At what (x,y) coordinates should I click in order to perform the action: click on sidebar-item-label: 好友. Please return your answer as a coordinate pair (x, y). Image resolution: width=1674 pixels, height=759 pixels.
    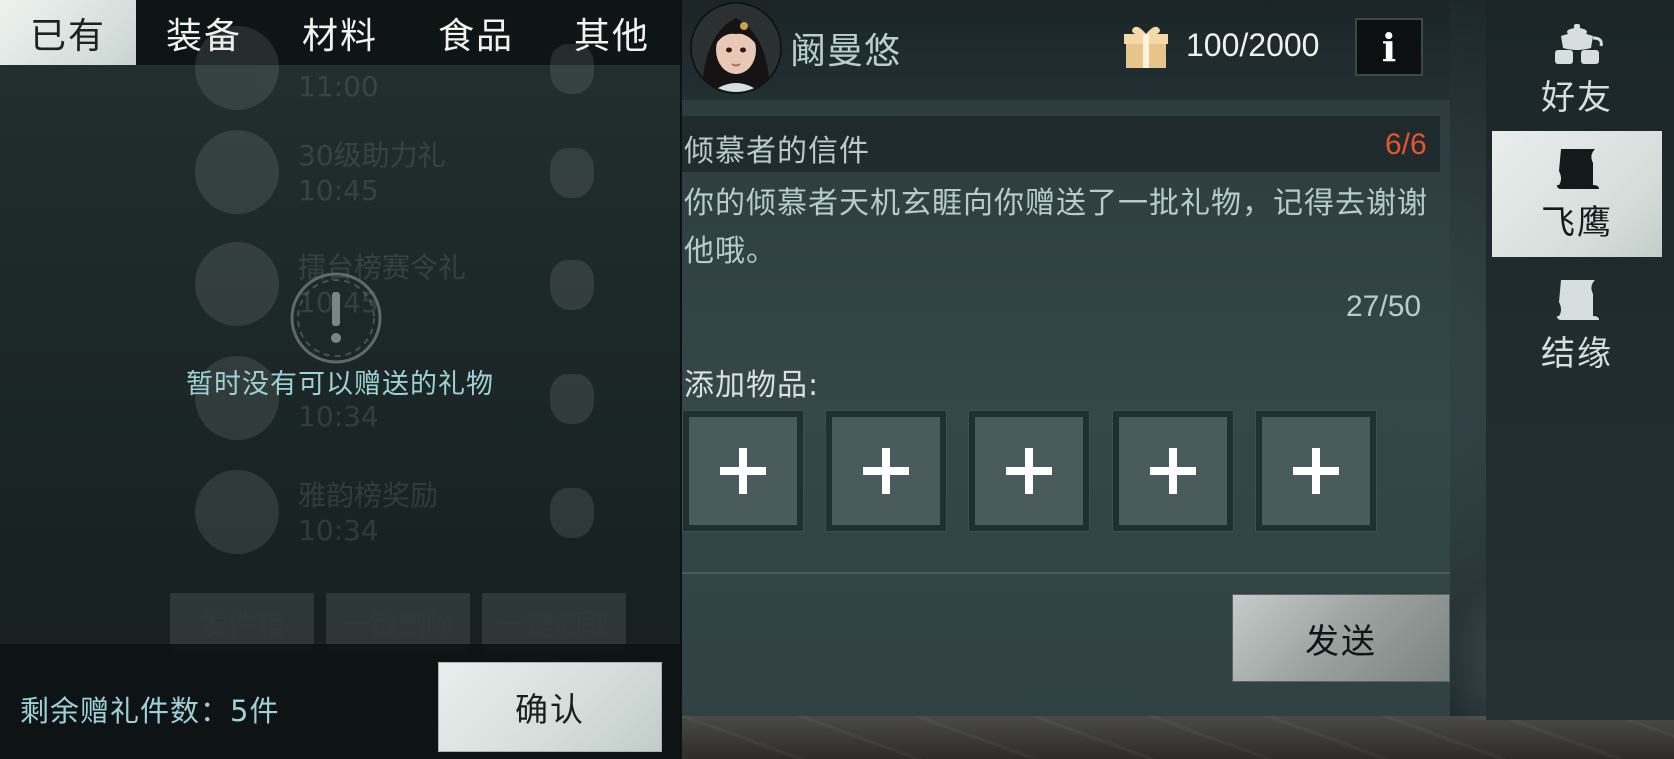
    Looking at the image, I should click on (1577, 97).